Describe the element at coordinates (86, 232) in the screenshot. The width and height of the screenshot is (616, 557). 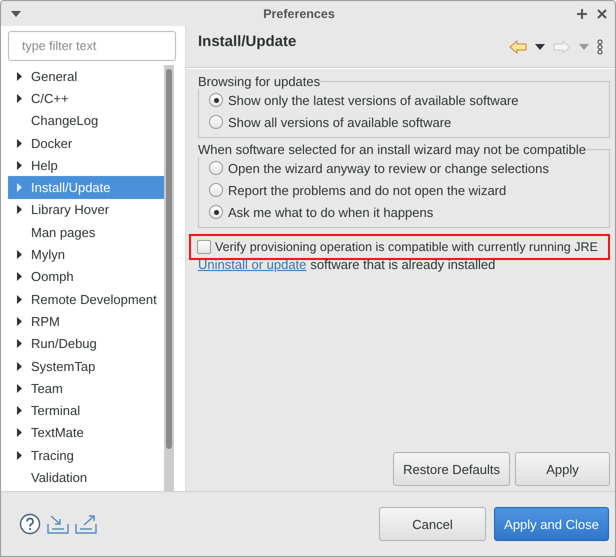
I see `tree-item: Man pages` at that location.